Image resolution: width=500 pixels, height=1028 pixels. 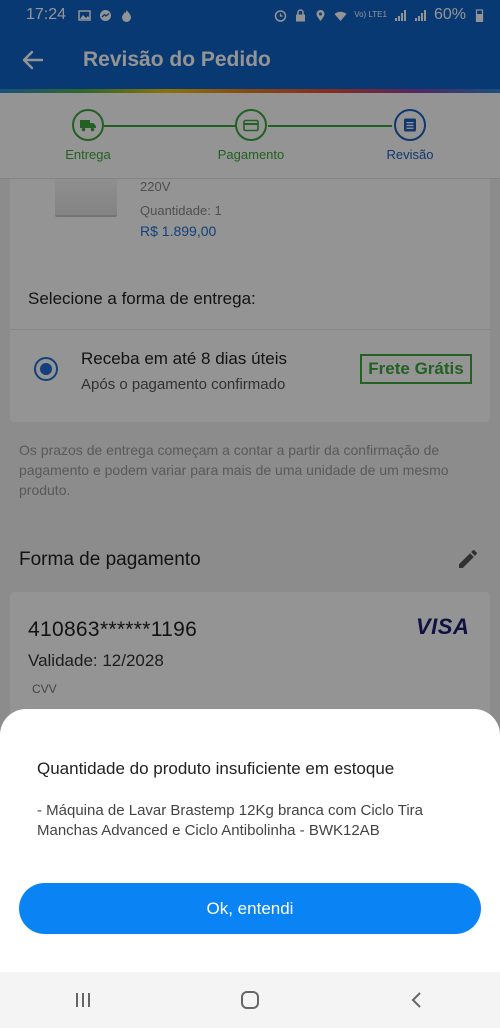 I want to click on recent-apps-icon, so click(x=83, y=1000).